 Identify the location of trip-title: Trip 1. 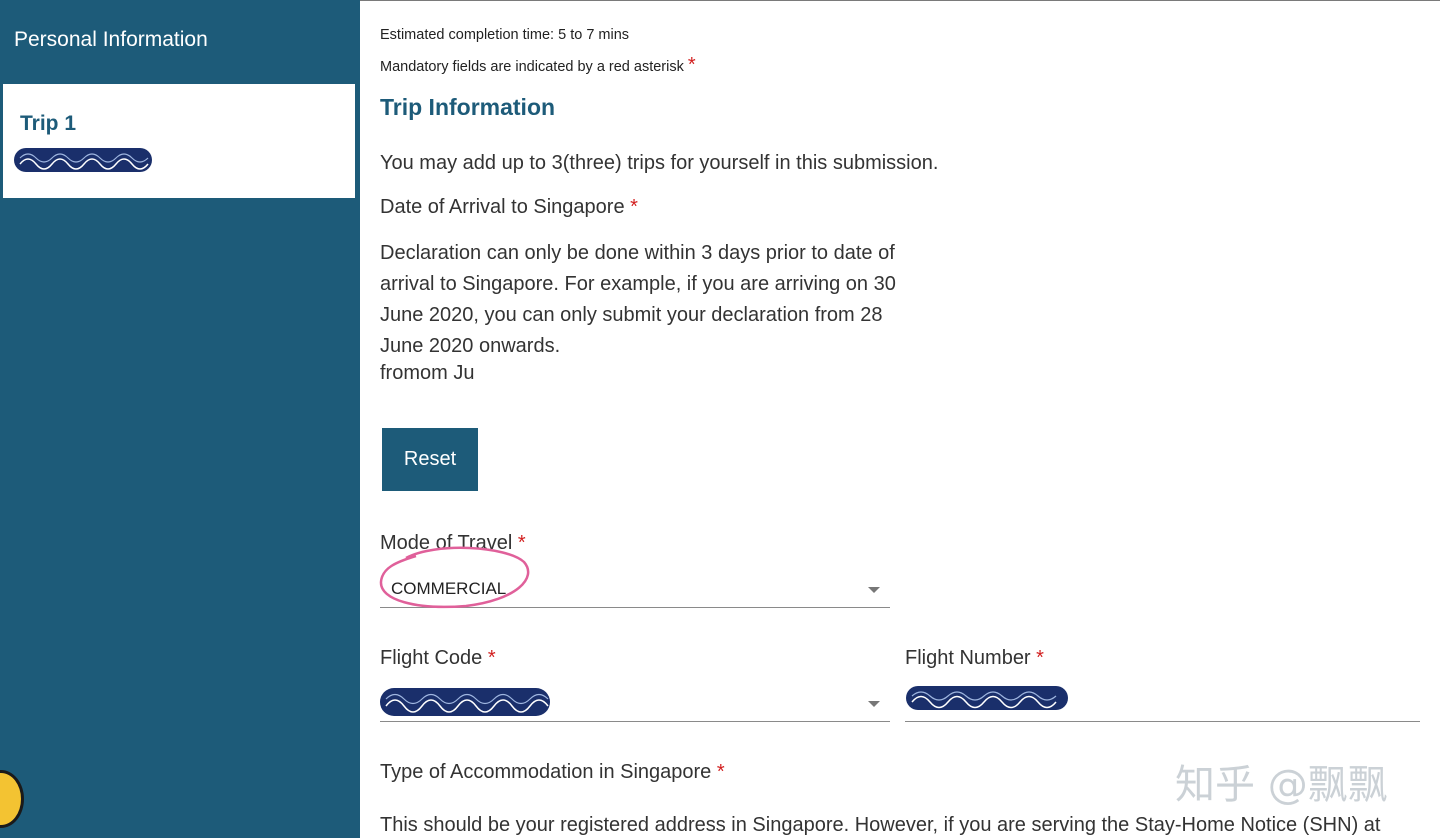
(48, 123).